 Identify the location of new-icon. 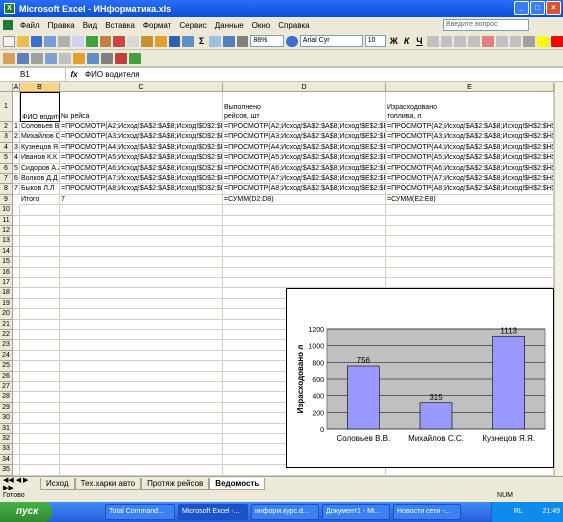
(9, 41).